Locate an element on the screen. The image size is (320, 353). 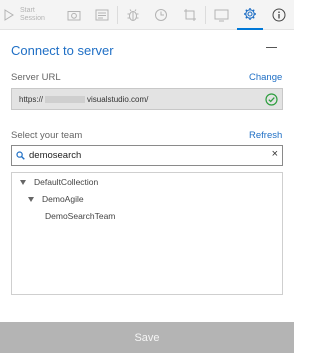
server-url-field: https:// visualstudio.com/ is located at coordinates (147, 99).